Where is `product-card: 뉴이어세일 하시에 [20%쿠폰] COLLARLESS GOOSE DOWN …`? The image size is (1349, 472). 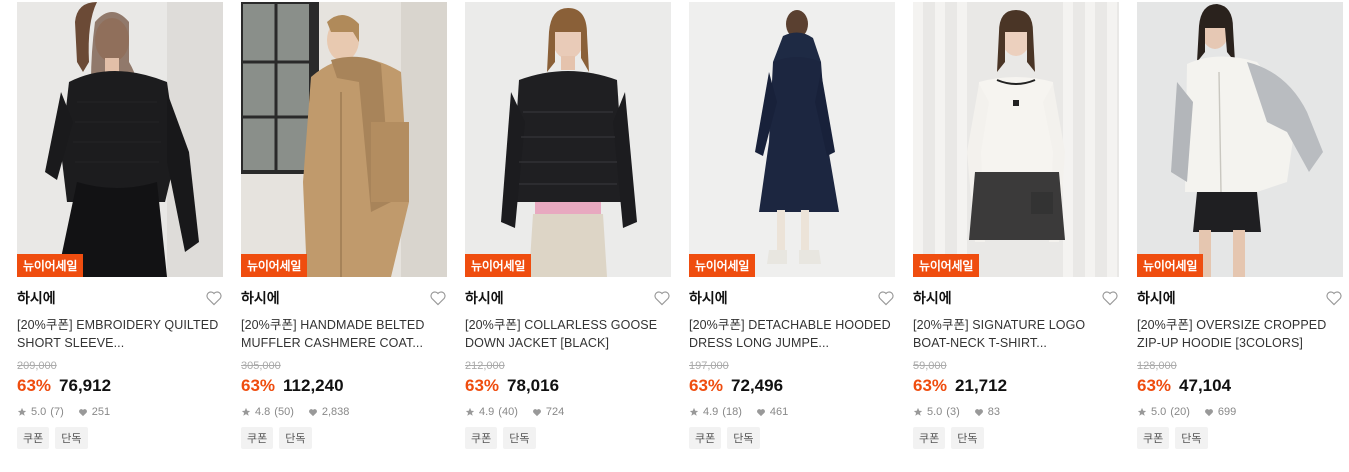
product-card: 뉴이어세일 하시에 [20%쿠폰] COLLARLESS GOOSE DOWN … is located at coordinates (568, 225).